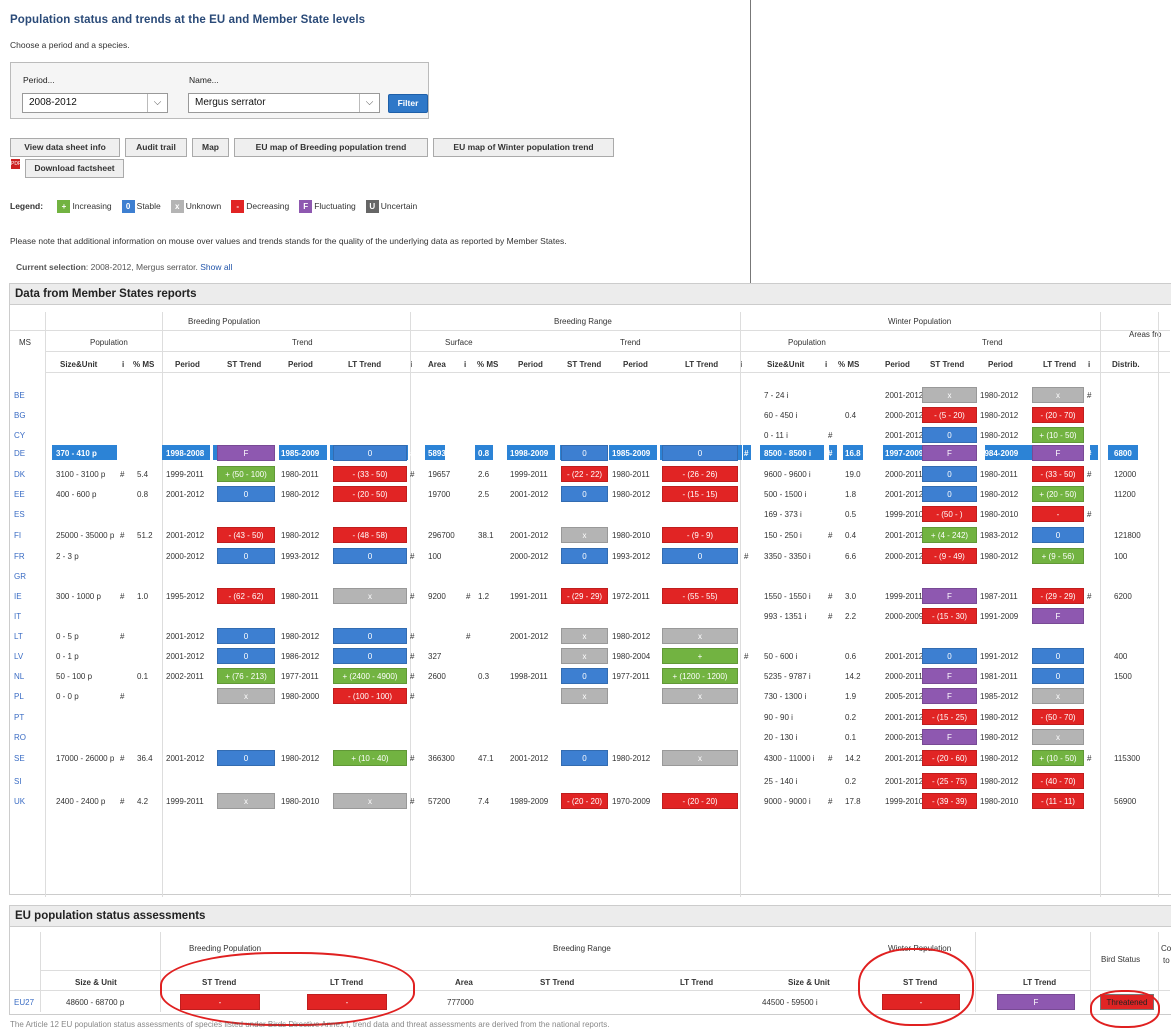 Image resolution: width=1171 pixels, height=1030 pixels. Describe the element at coordinates (523, 147) in the screenshot. I see `winter-map-button: EU map of Winter population trend` at that location.